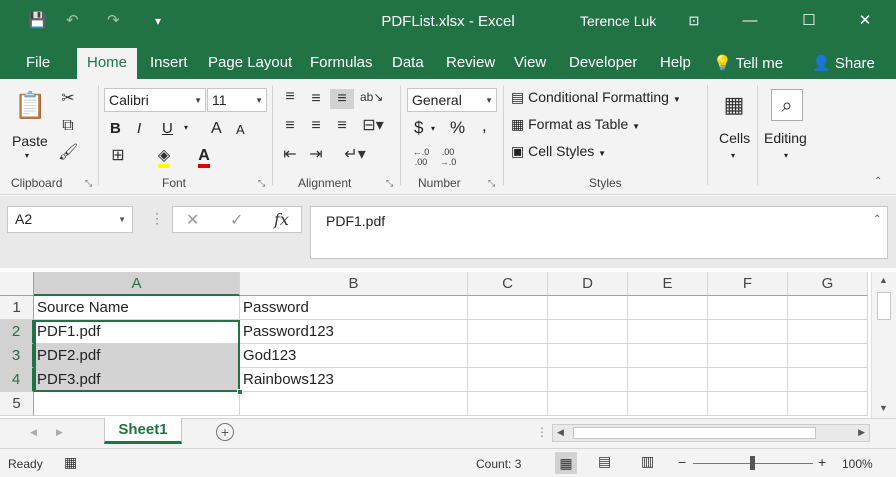 The width and height of the screenshot is (896, 477). What do you see at coordinates (865, 21) in the screenshot?
I see `close-button: ✕` at bounding box center [865, 21].